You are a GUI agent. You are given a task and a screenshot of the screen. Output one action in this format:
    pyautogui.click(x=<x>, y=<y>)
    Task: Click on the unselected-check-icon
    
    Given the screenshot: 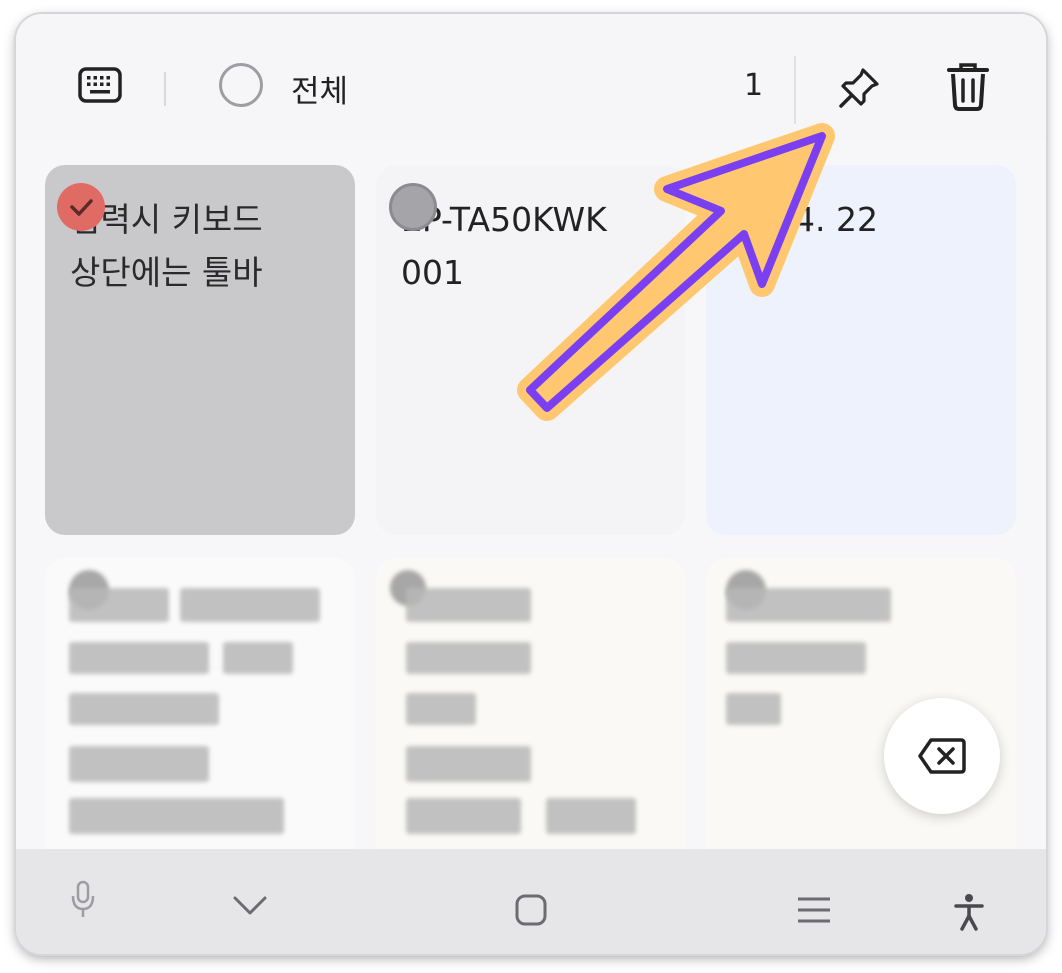 What is the action you would take?
    pyautogui.click(x=413, y=207)
    